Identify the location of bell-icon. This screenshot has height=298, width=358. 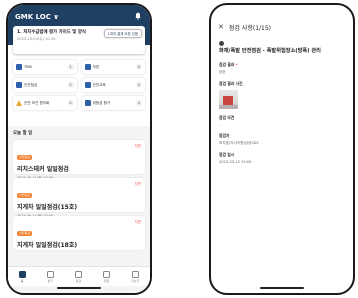
(138, 16).